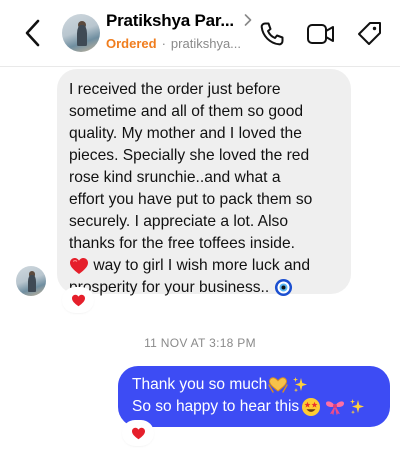 The width and height of the screenshot is (400, 457). What do you see at coordinates (321, 34) in the screenshot?
I see `video-camera-icon` at bounding box center [321, 34].